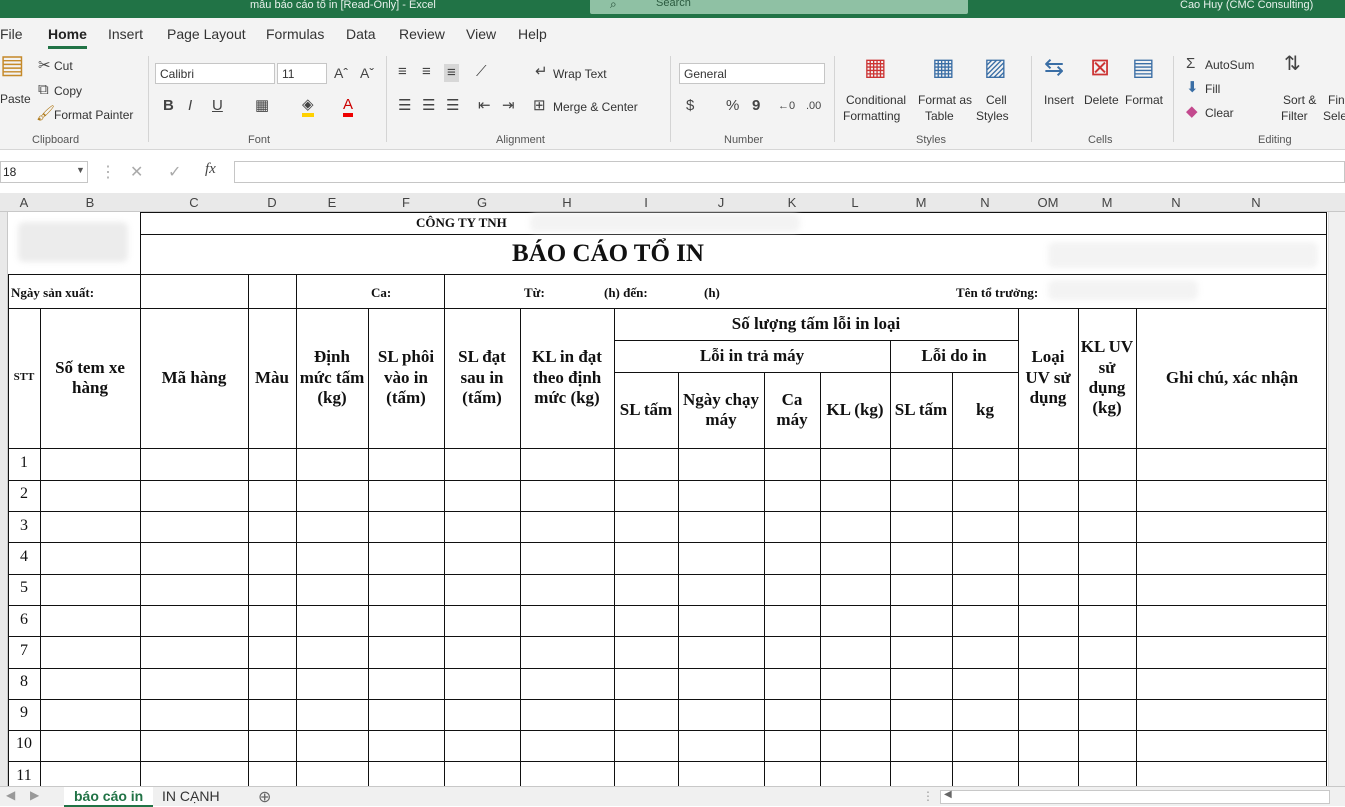 The image size is (1345, 807). Describe the element at coordinates (125, 34) in the screenshot. I see `tab-insert: Insert` at that location.